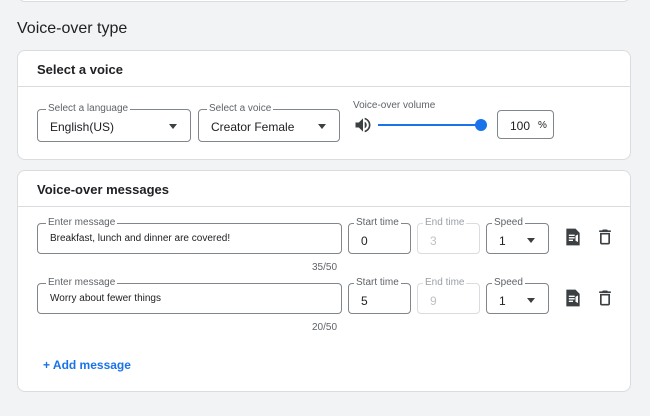  Describe the element at coordinates (240, 109) in the screenshot. I see `voice-select-label: Select a voice` at that location.